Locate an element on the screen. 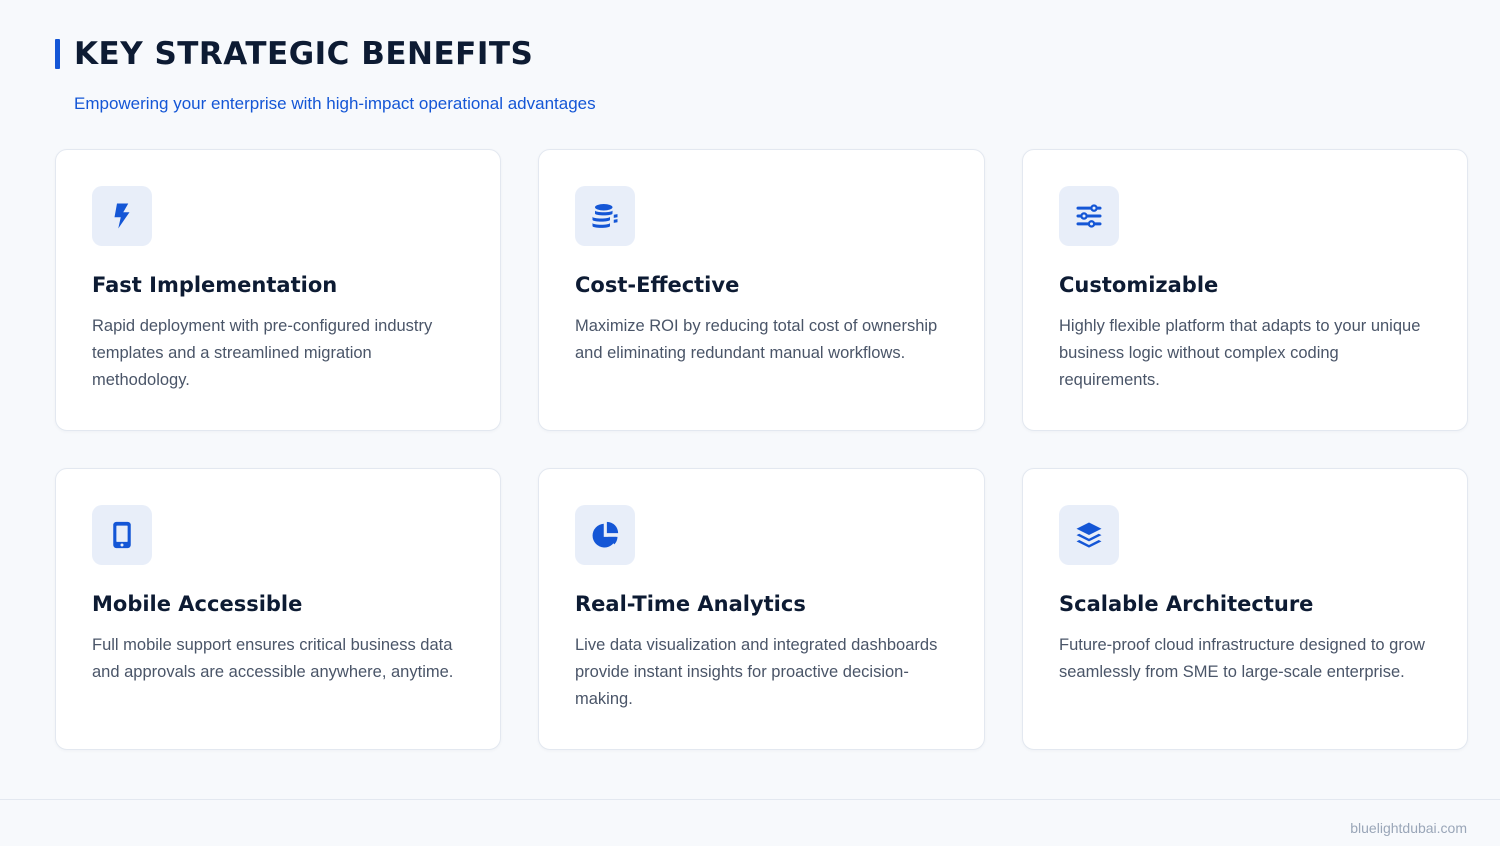 The height and width of the screenshot is (846, 1500). layers-icon is located at coordinates (1089, 535).